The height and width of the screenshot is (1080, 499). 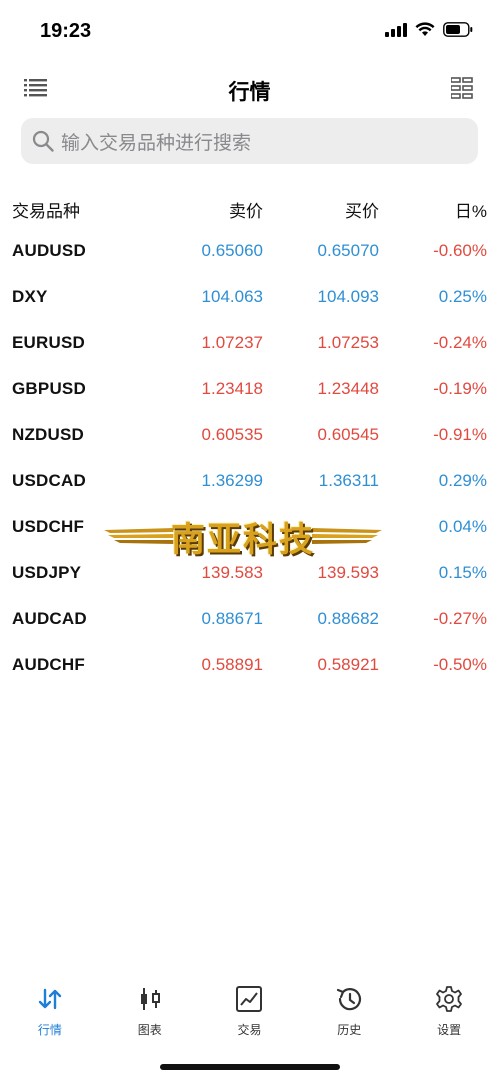 I want to click on quote-change: 0.15%, so click(x=462, y=572).